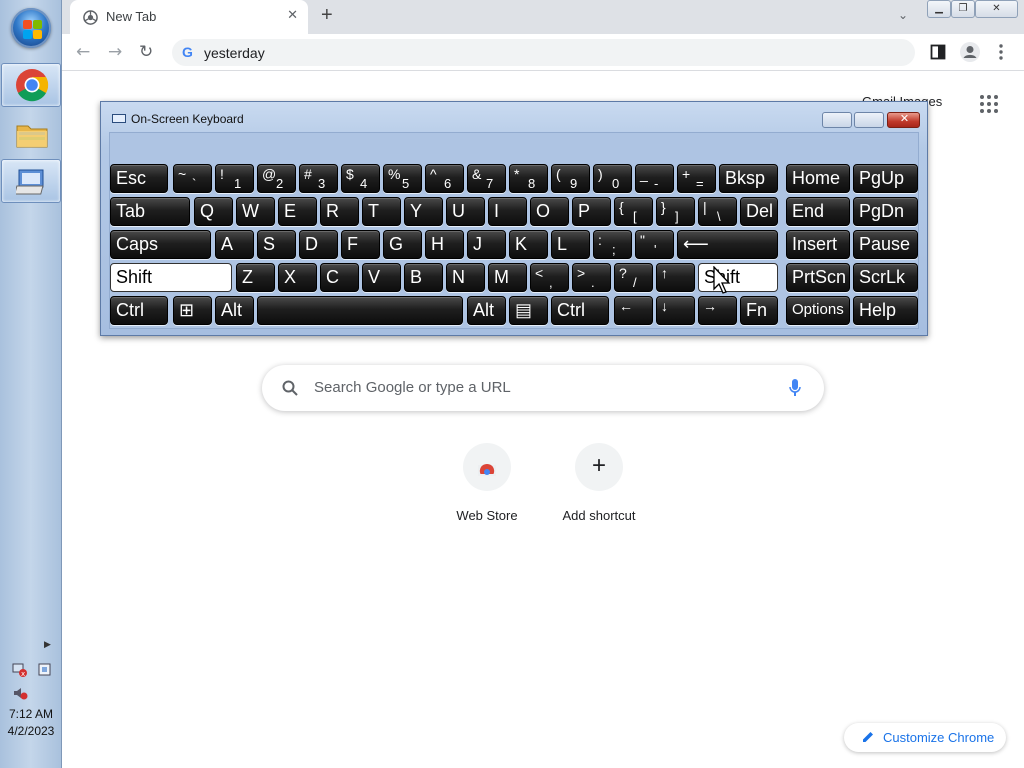  Describe the element at coordinates (45, 670) in the screenshot. I see `action-center-icon` at that location.